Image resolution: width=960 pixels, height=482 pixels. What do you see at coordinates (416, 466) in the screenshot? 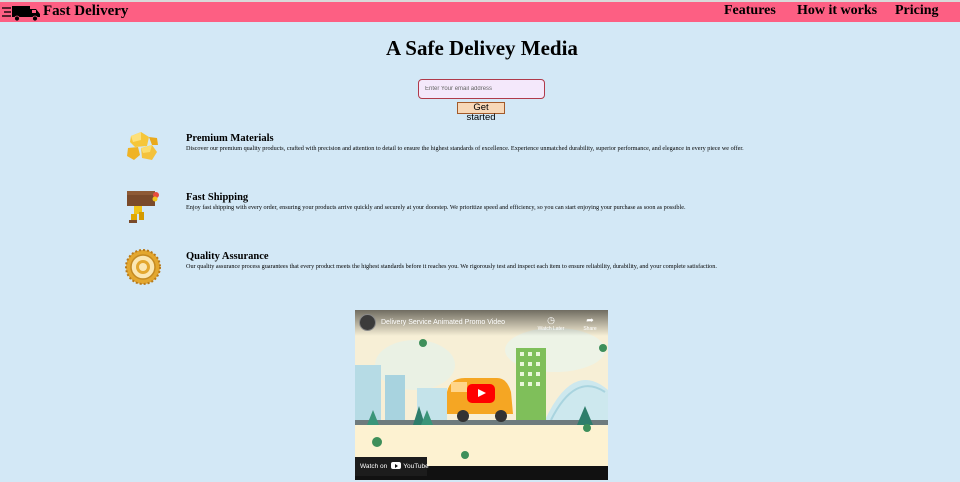
I see `youtube-label: YouTube` at bounding box center [416, 466].